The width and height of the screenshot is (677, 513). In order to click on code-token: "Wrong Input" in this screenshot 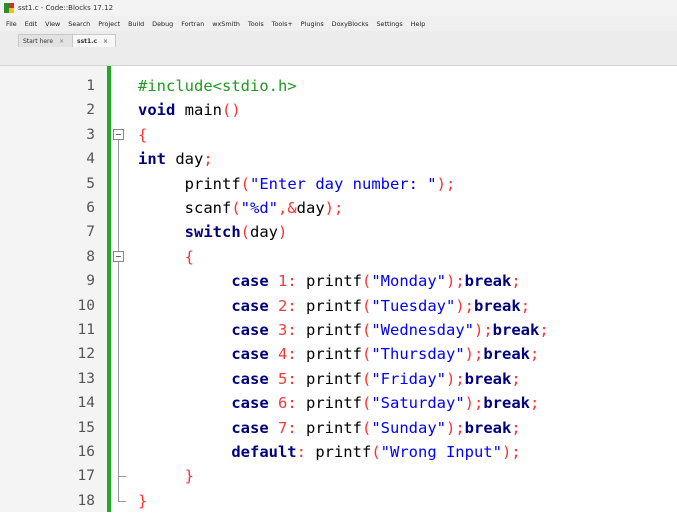, I will do `click(441, 452)`.